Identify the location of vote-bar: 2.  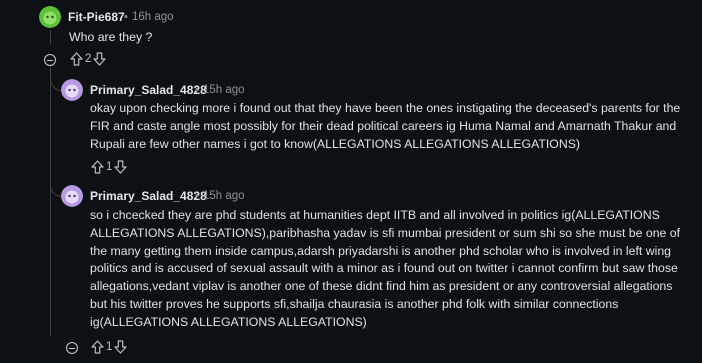
(88, 59).